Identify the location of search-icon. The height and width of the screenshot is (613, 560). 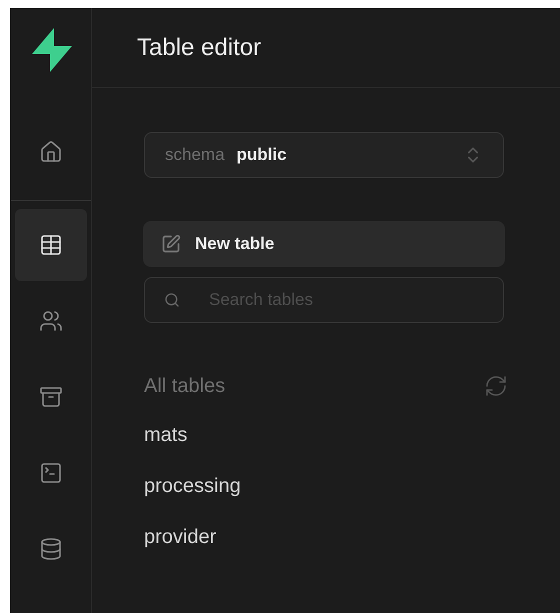
(172, 300).